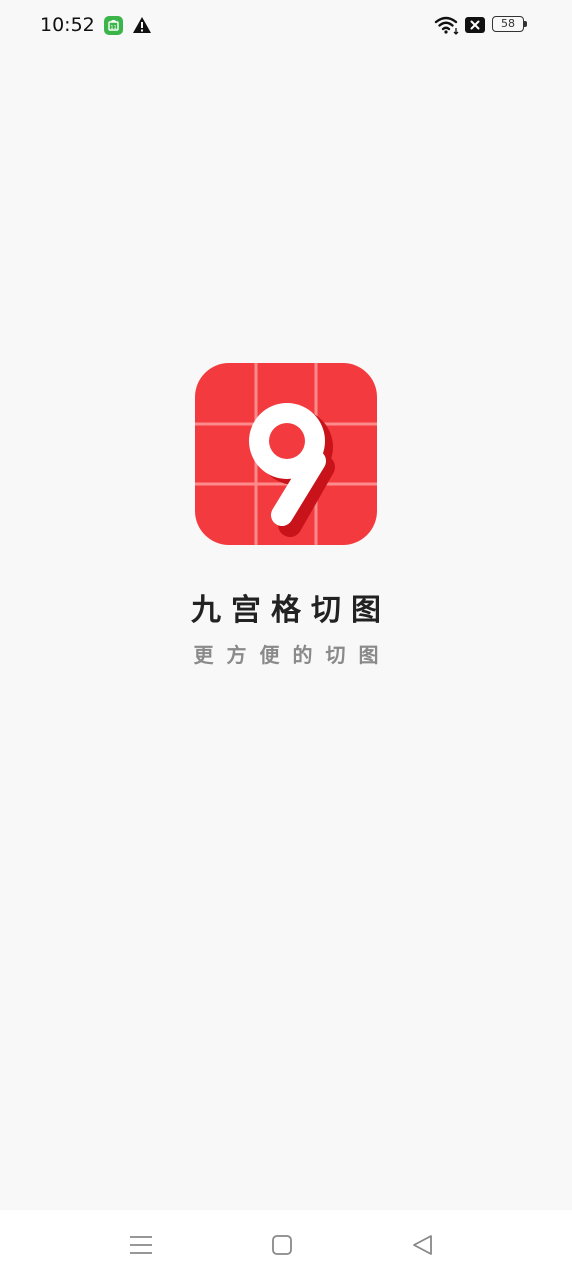 The width and height of the screenshot is (572, 1280). Describe the element at coordinates (447, 25) in the screenshot. I see `wifi-icon` at that location.